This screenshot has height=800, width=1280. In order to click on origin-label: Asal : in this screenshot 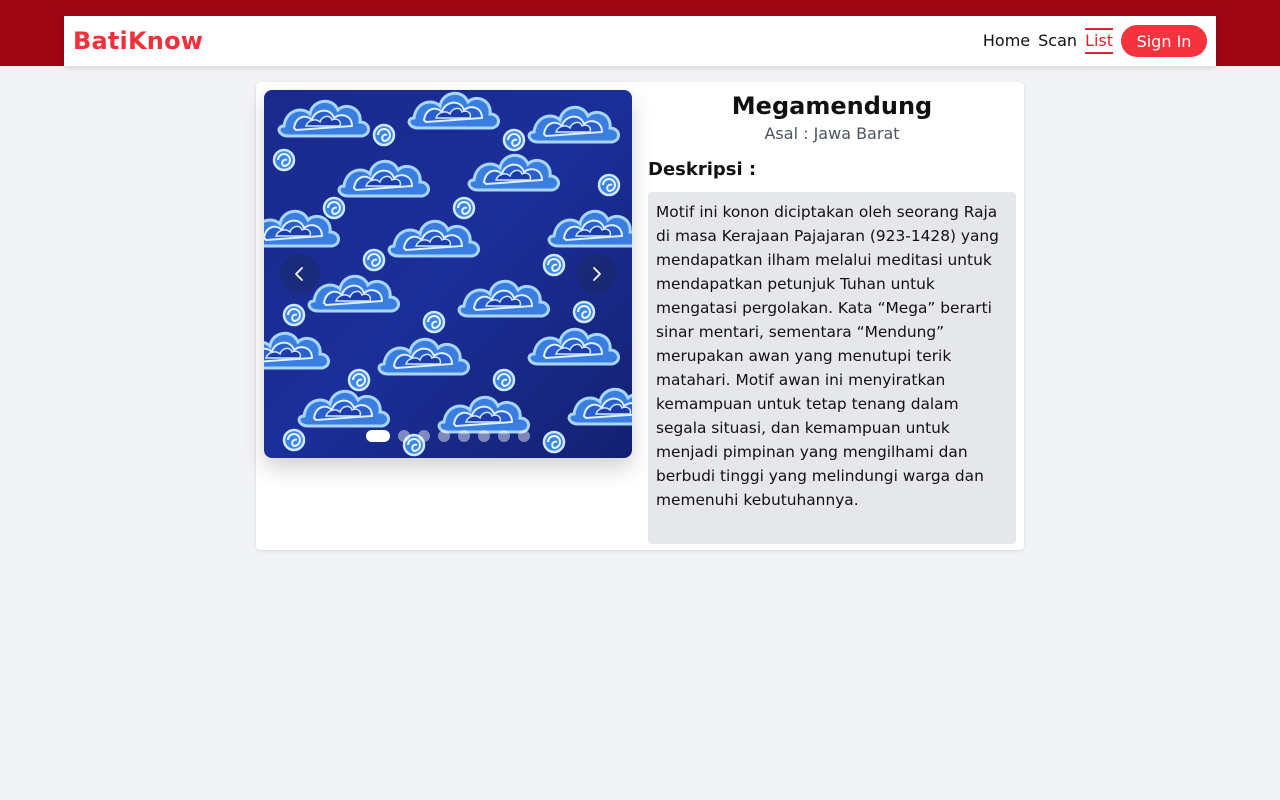, I will do `click(789, 133)`.